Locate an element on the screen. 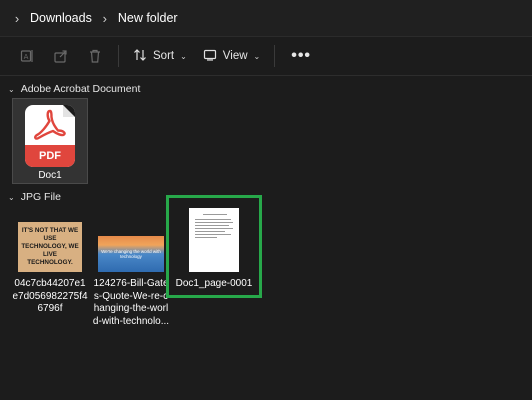 This screenshot has width=532, height=400. sort-label: Sort is located at coordinates (164, 56).